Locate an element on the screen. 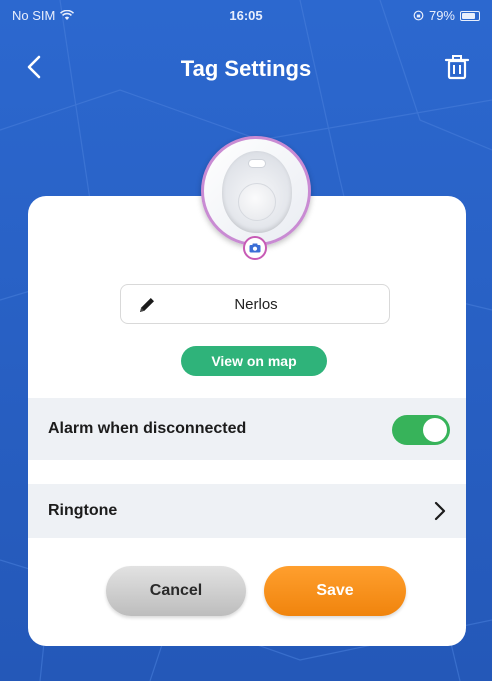 The width and height of the screenshot is (492, 681). alarm-setting-row: Alarm when disconnected is located at coordinates (247, 429).